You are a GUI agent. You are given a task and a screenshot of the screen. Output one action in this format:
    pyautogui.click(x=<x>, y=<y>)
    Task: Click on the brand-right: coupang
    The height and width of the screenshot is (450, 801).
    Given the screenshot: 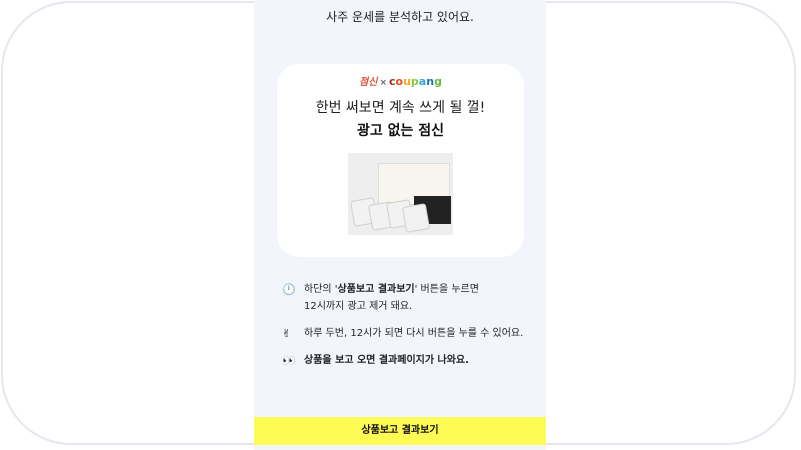 What is the action you would take?
    pyautogui.click(x=415, y=81)
    